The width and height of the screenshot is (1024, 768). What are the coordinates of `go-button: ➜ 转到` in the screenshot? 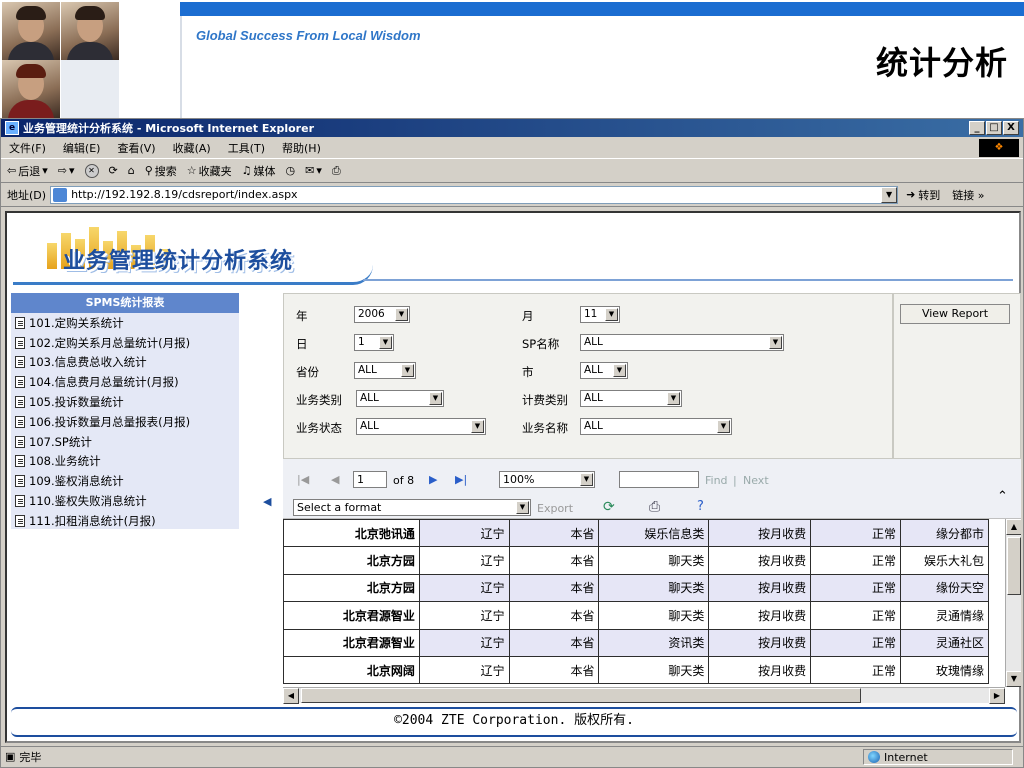 It's located at (923, 195).